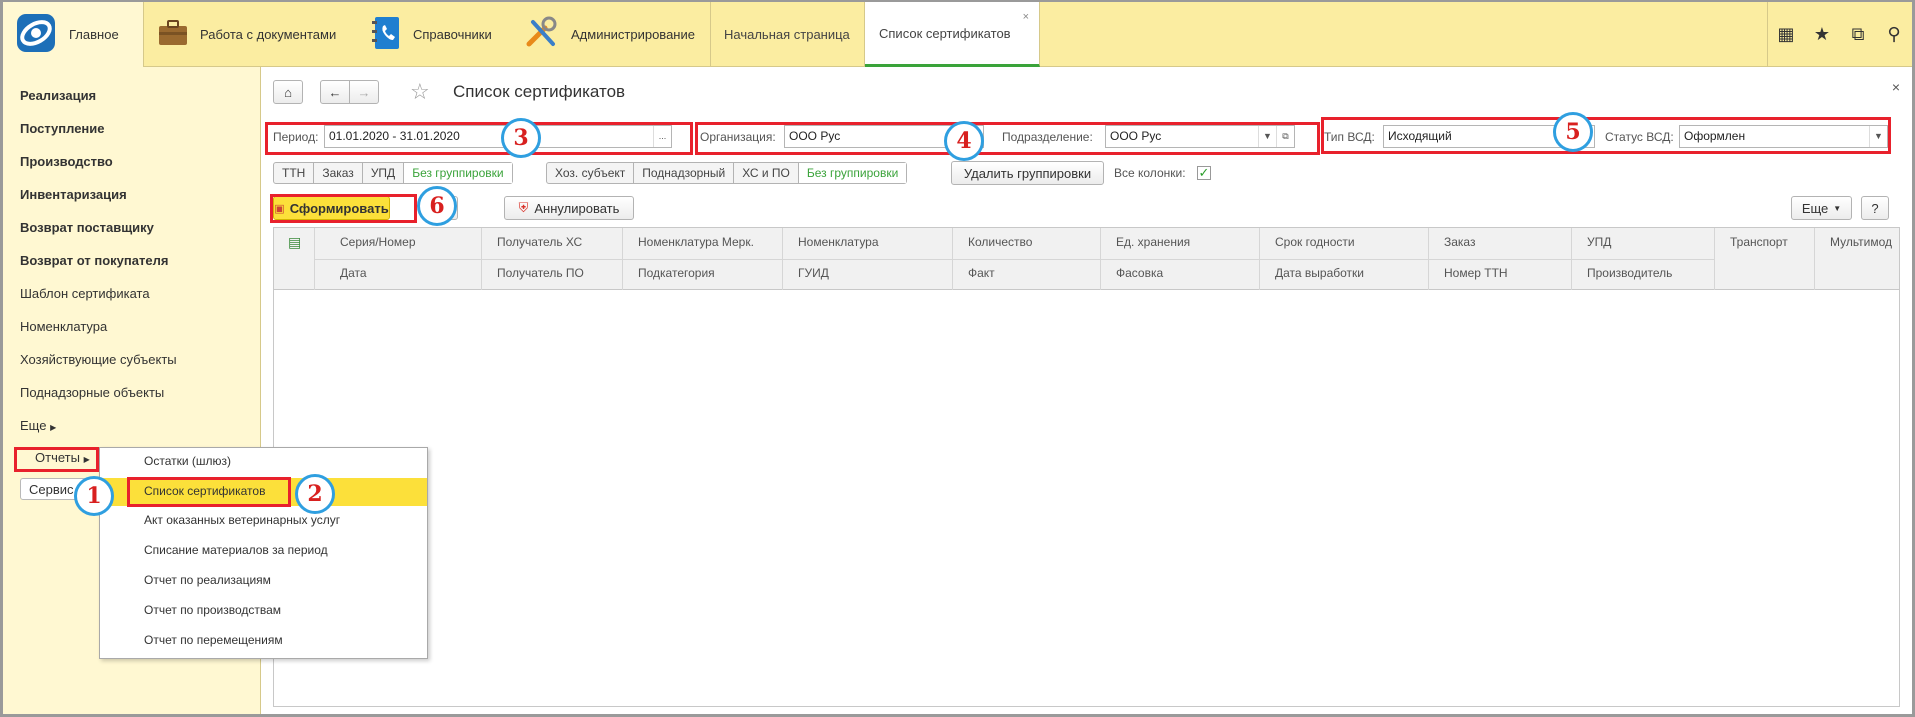 This screenshot has height=717, width=1915. I want to click on sidebar-item-cert-template: Шаблон сертификата, so click(85, 293).